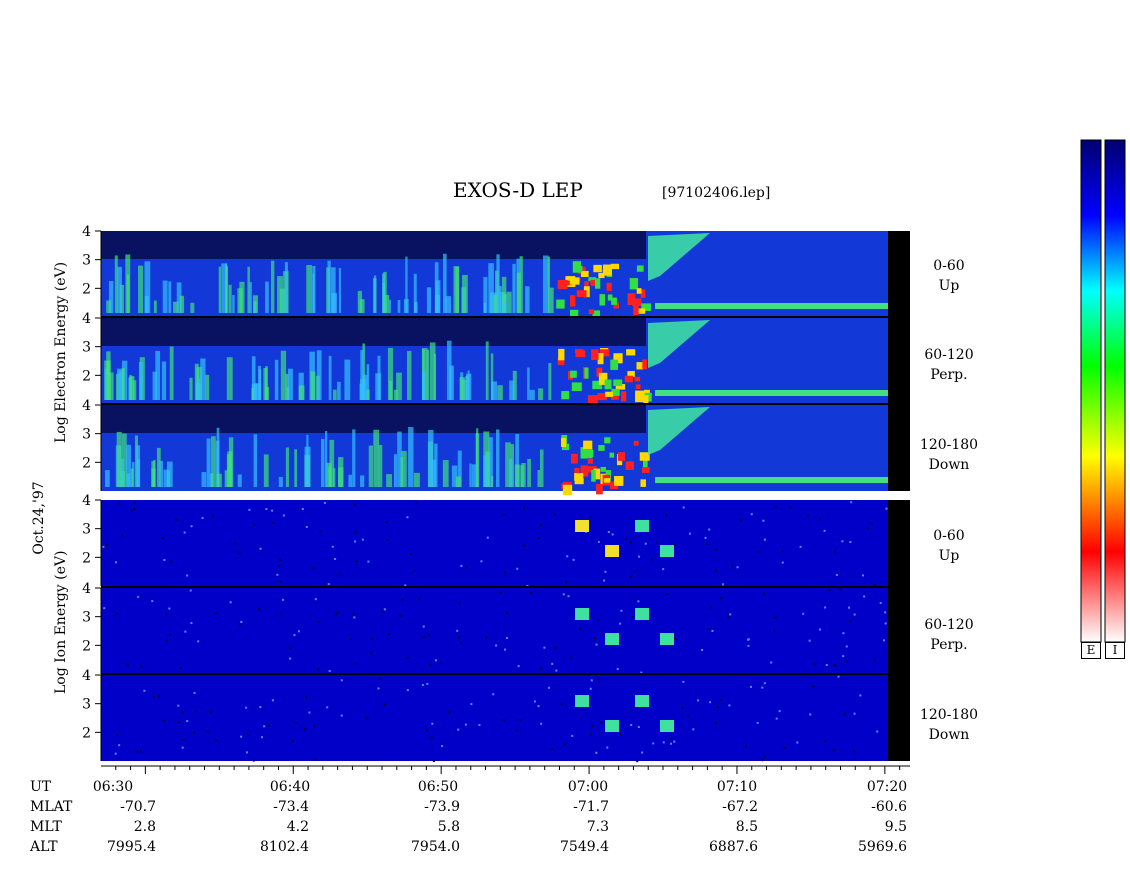 The width and height of the screenshot is (1130, 875). I want to click on ut-value: 07:20, so click(887, 787).